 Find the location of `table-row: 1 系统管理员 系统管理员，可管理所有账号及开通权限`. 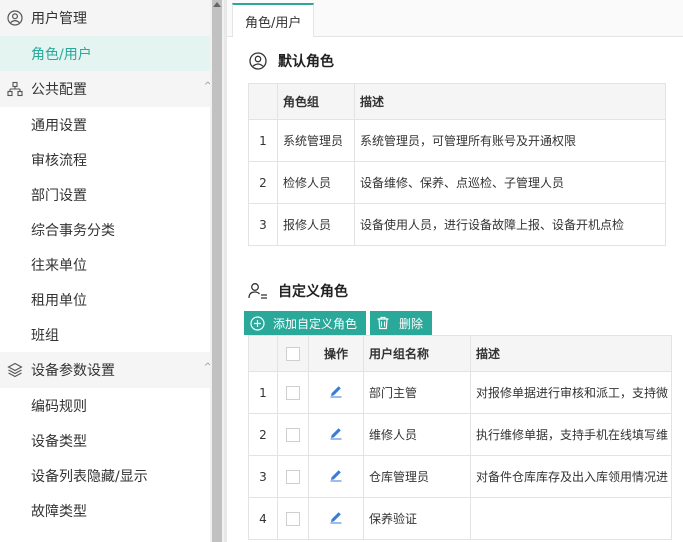

table-row: 1 系统管理员 系统管理员，可管理所有账号及开通权限 is located at coordinates (457, 140).